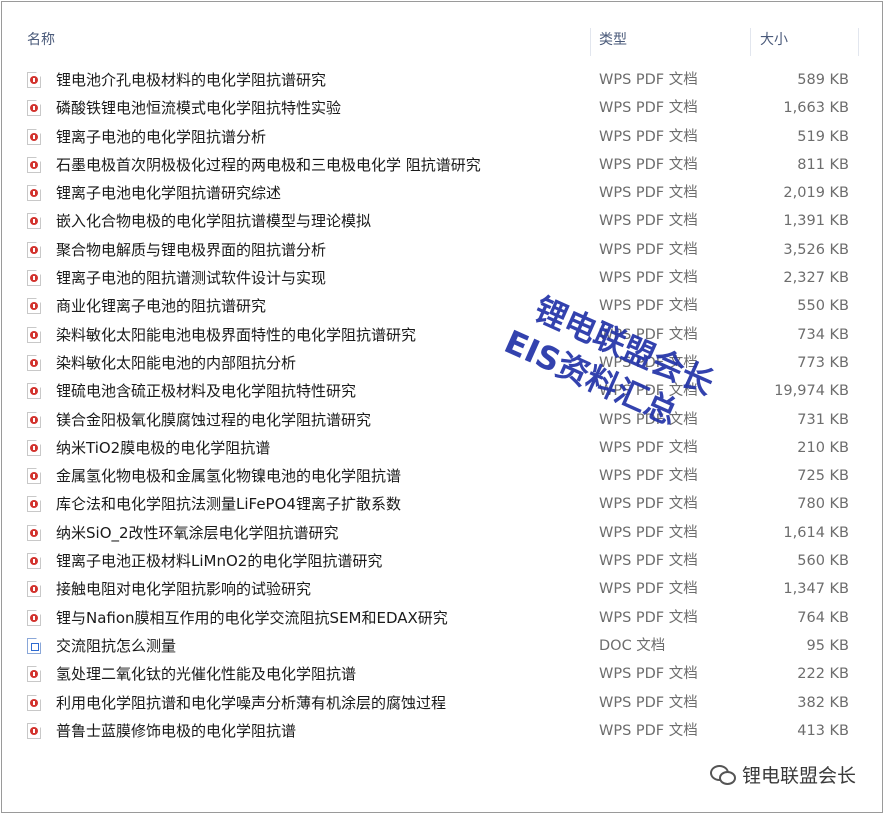 This screenshot has height=816, width=886. What do you see at coordinates (823, 561) in the screenshot?
I see `file-size: 560 KB` at bounding box center [823, 561].